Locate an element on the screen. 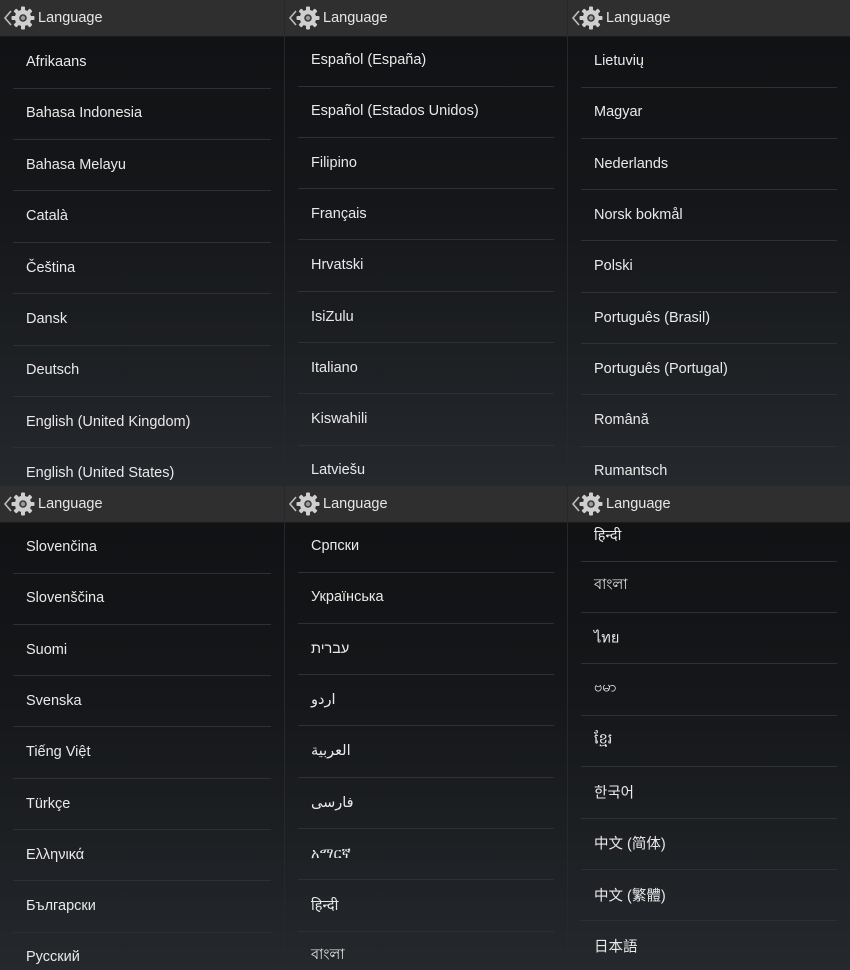  language-list-item: Español (Estados Unidos) is located at coordinates (426, 112).